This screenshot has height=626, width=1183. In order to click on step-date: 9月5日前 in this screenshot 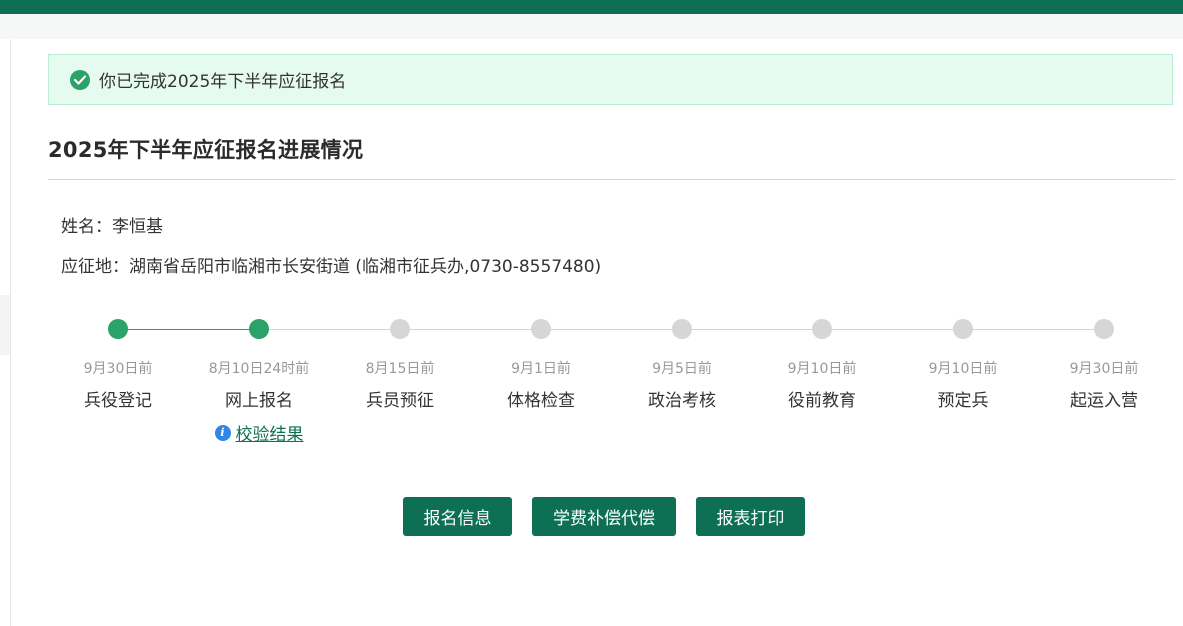, I will do `click(682, 369)`.